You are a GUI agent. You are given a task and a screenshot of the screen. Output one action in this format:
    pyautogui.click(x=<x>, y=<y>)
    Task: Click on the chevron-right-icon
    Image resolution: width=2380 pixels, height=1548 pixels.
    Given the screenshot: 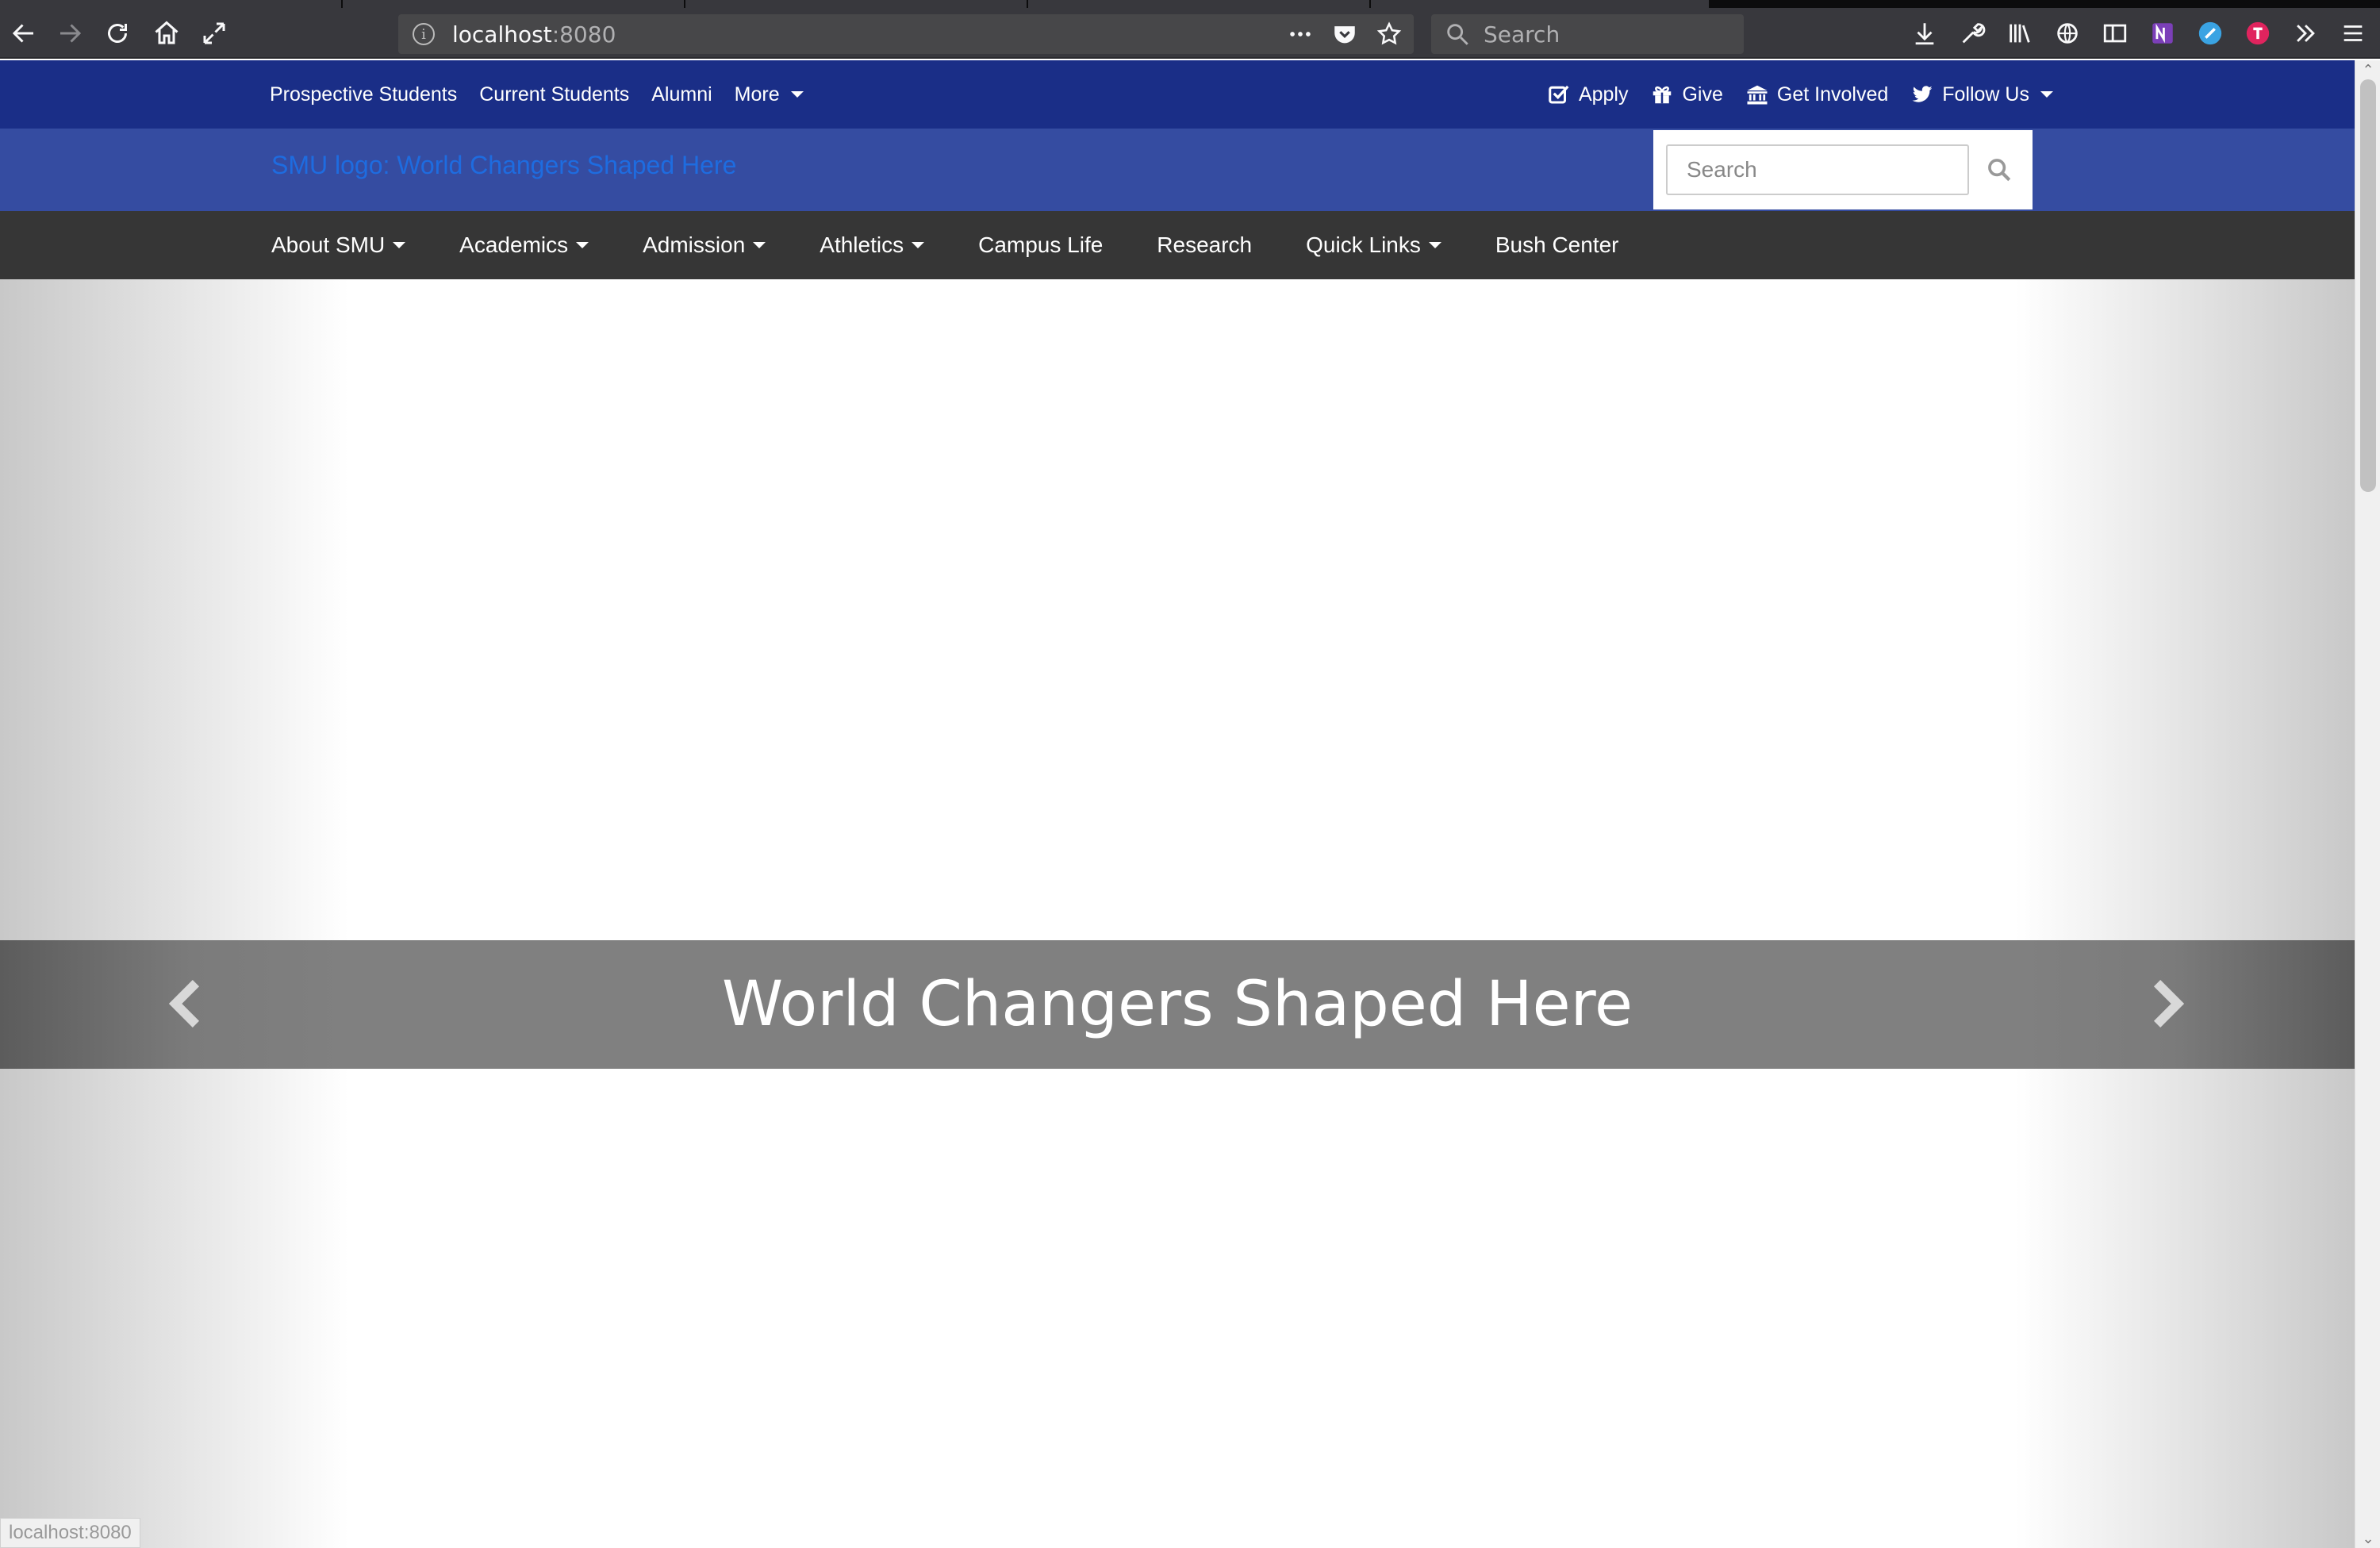 What is the action you would take?
    pyautogui.click(x=2169, y=1004)
    